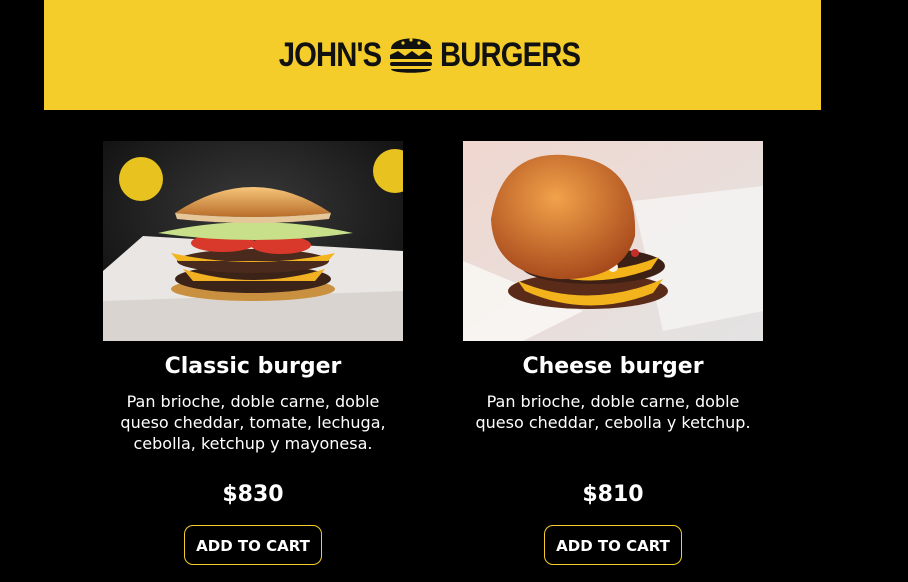  I want to click on brand-name-right: BURGERS, so click(510, 54).